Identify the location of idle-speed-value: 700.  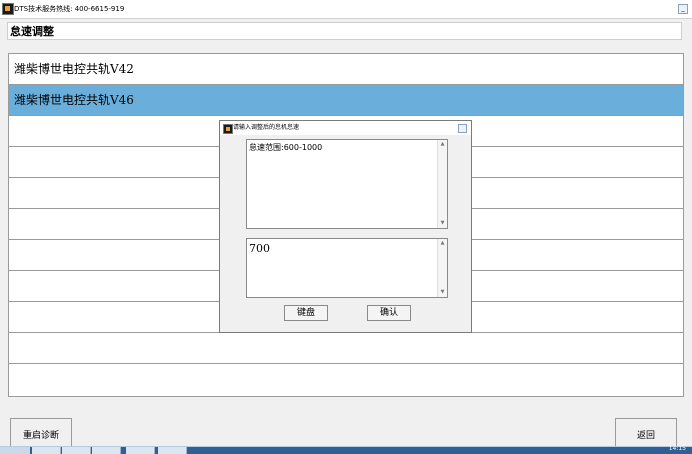
(259, 248).